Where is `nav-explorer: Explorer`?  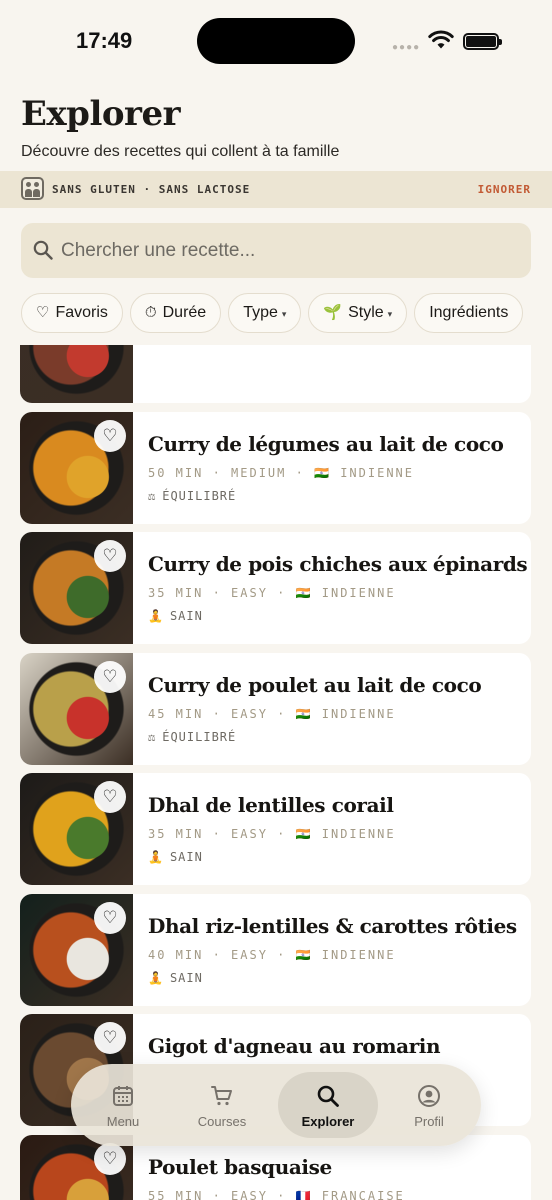 nav-explorer: Explorer is located at coordinates (328, 1105).